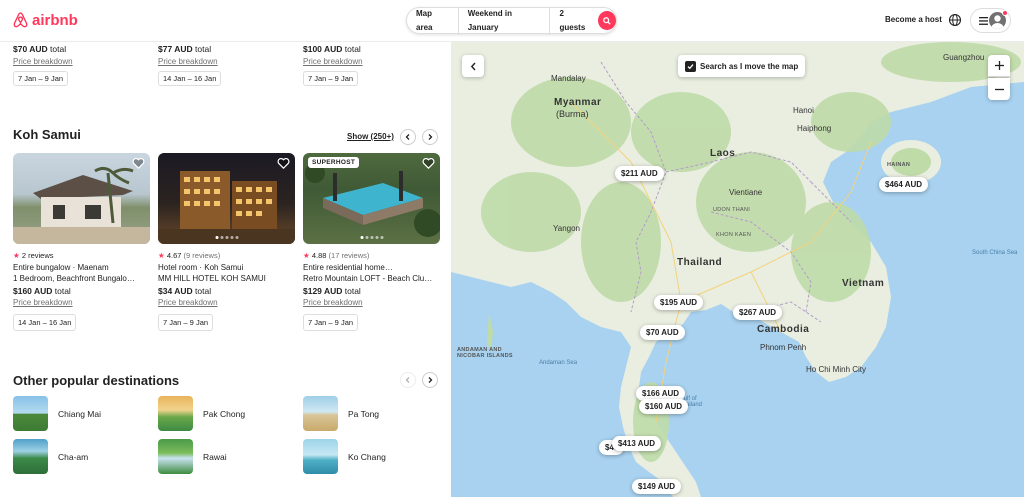 Image resolution: width=1024 pixels, height=497 pixels. Describe the element at coordinates (904, 184) in the screenshot. I see `map-price-pin: $464 AUD` at that location.